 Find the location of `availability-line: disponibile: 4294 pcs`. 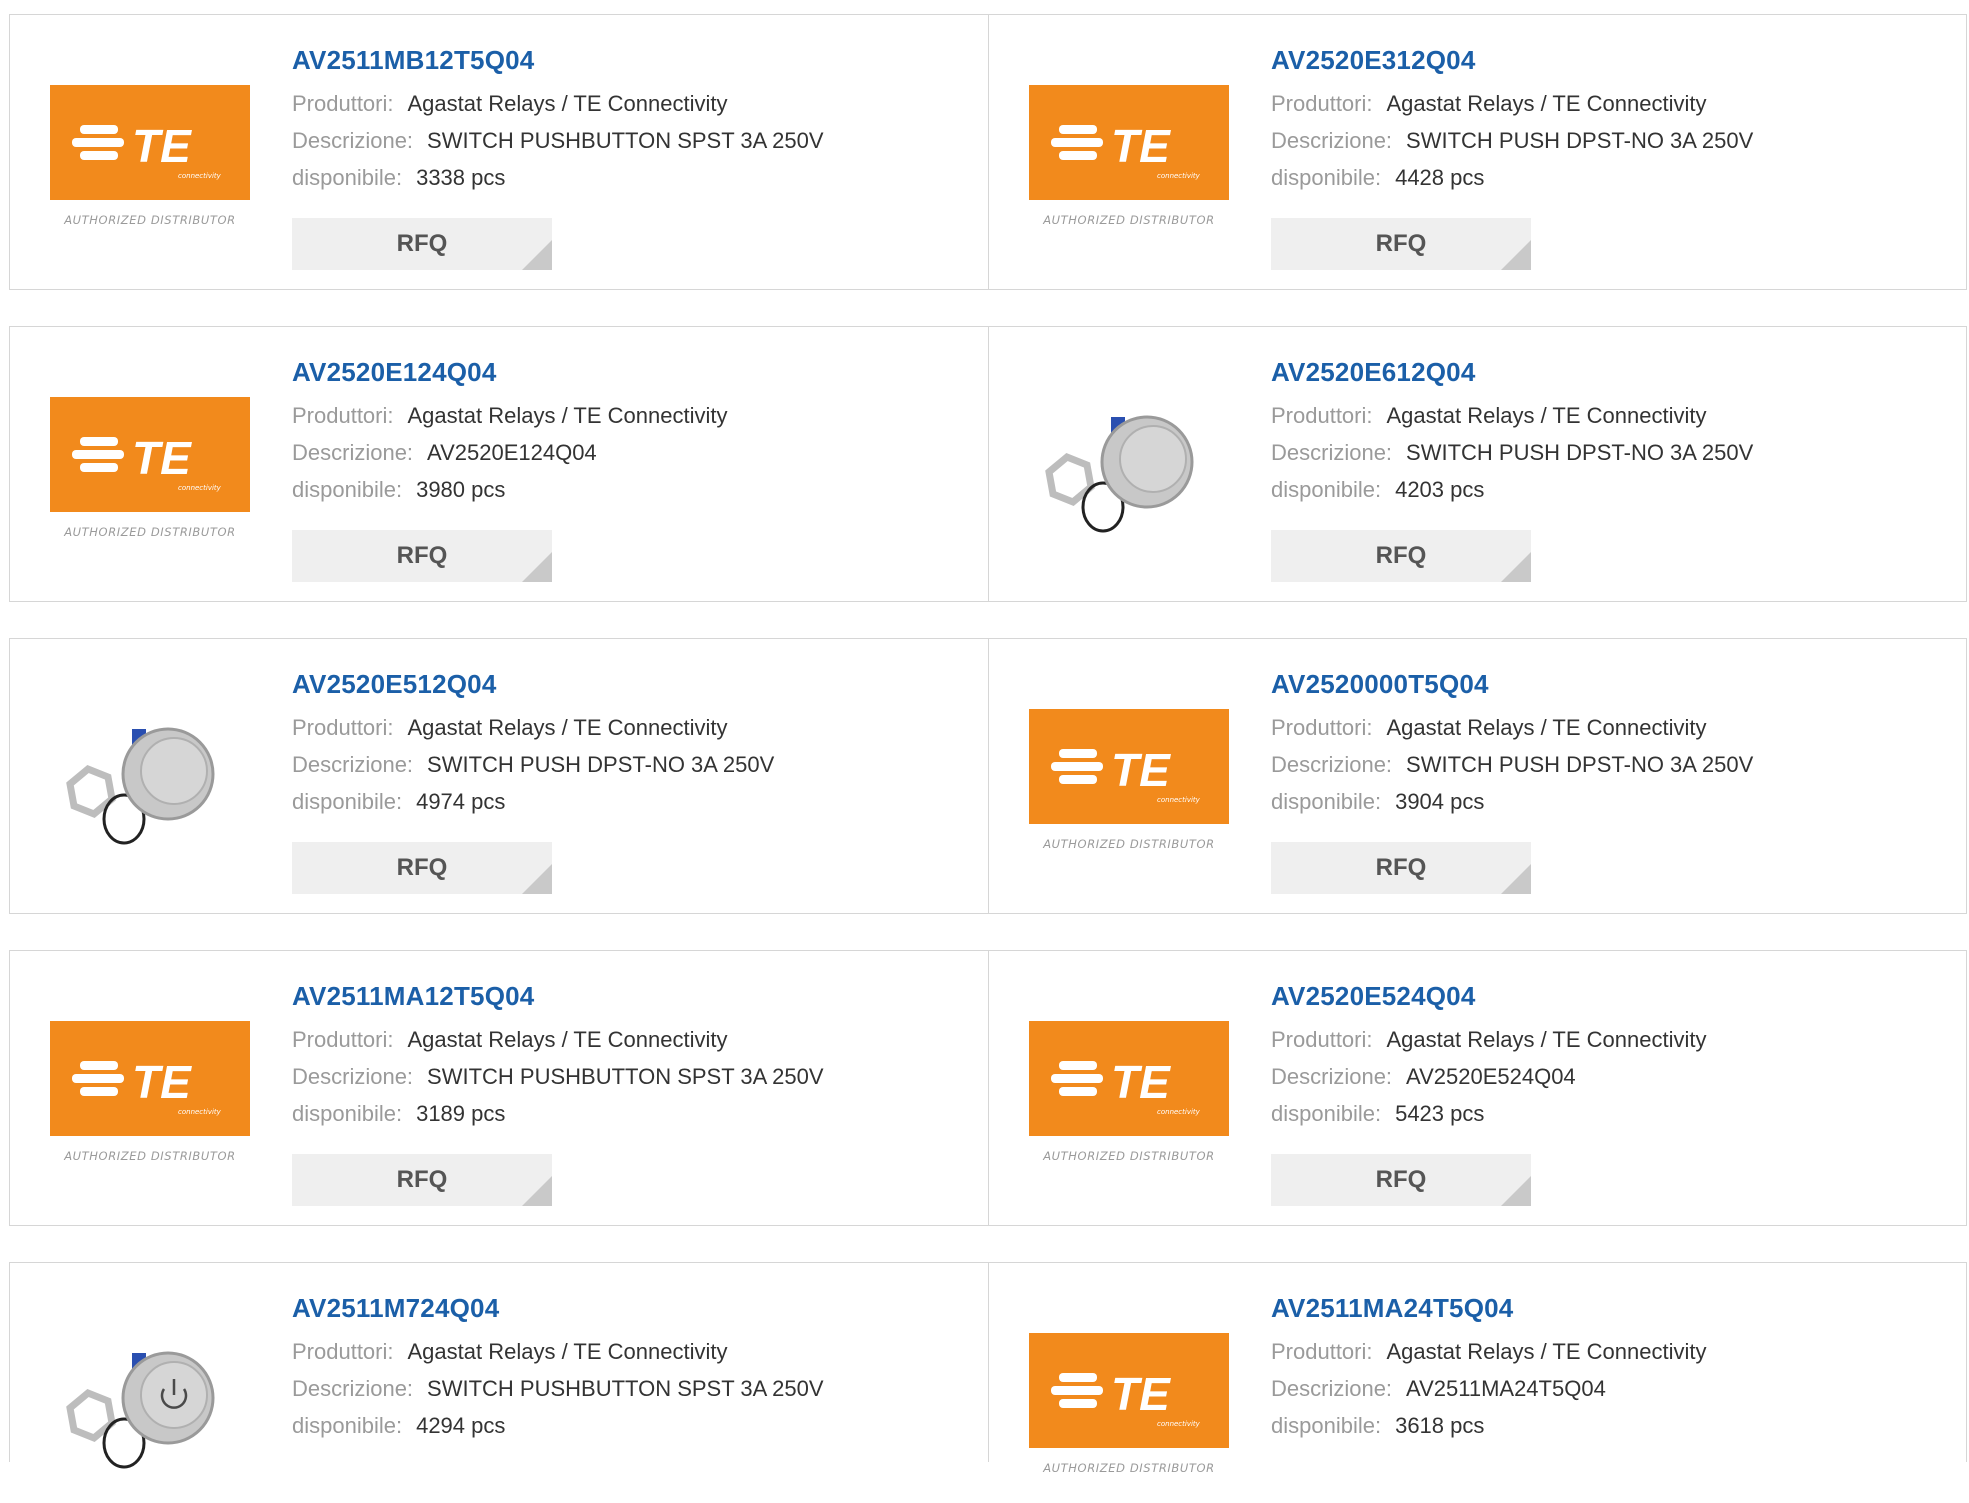

availability-line: disponibile: 4294 pcs is located at coordinates (558, 1425).